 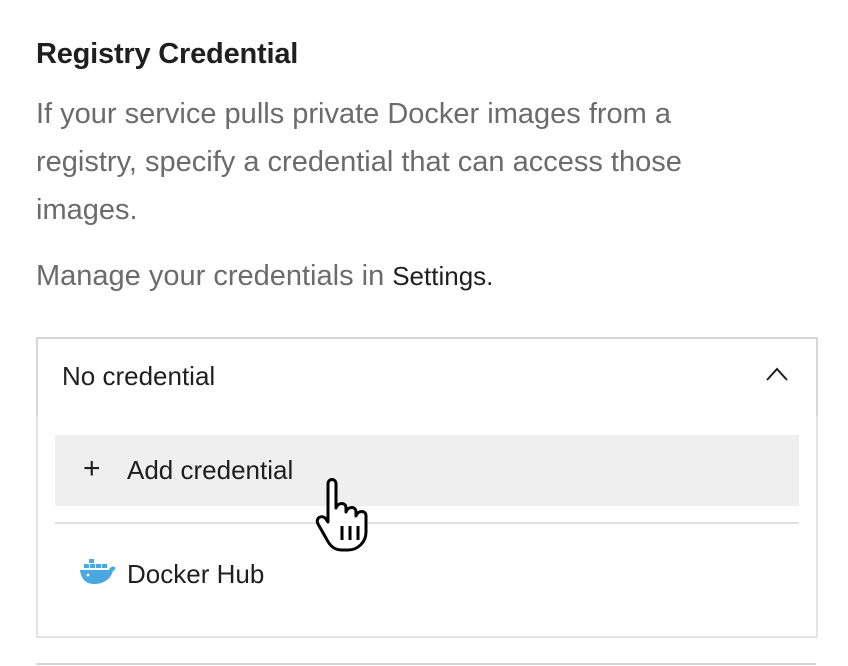 What do you see at coordinates (427, 377) in the screenshot?
I see `credential-select: No credential` at bounding box center [427, 377].